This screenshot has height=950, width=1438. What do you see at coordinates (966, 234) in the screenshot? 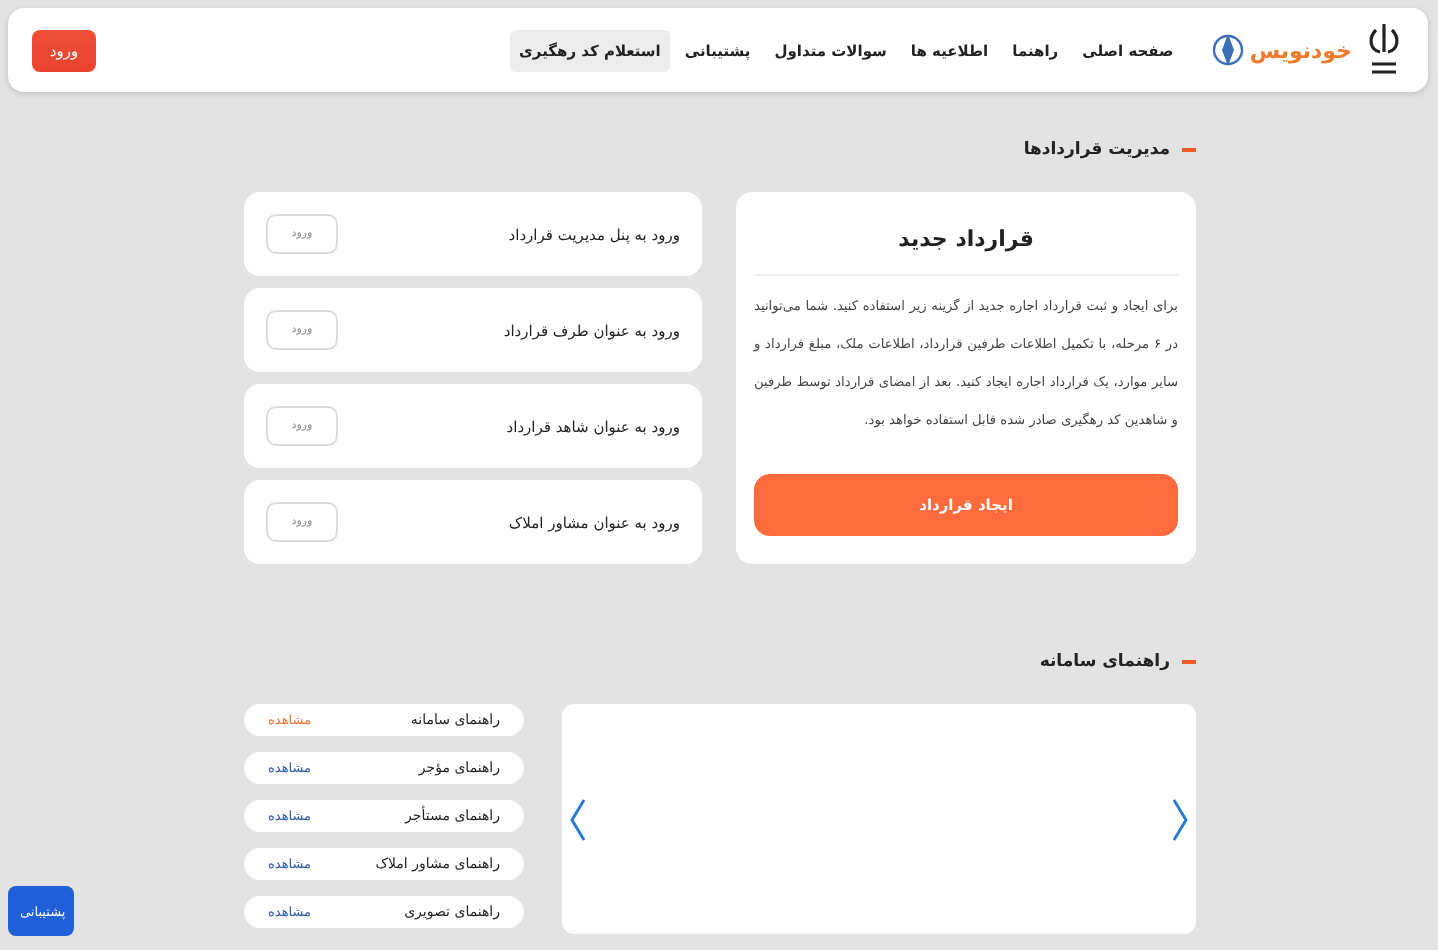
I see `card-title: قرارداد جدید` at bounding box center [966, 234].